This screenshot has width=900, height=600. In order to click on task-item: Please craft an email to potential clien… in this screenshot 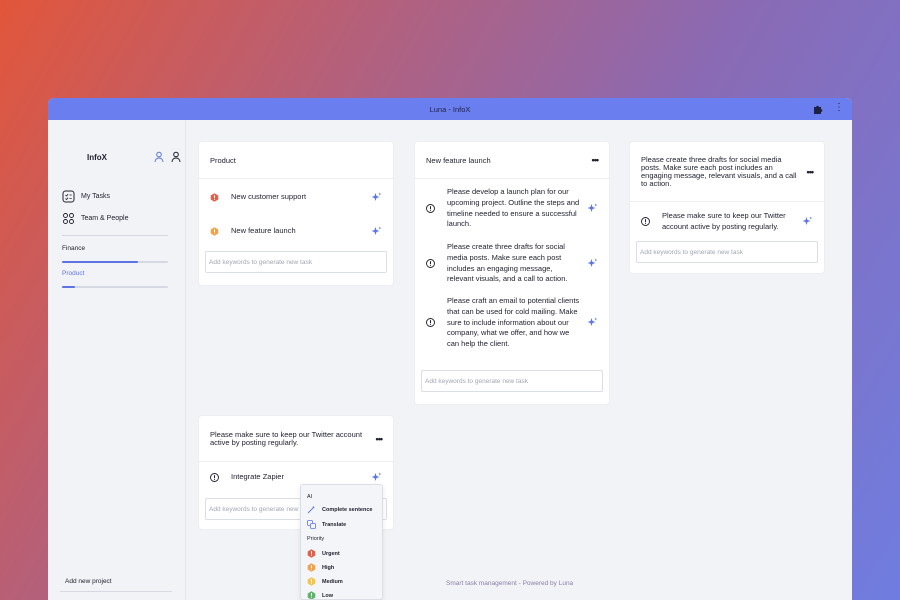, I will do `click(512, 323)`.